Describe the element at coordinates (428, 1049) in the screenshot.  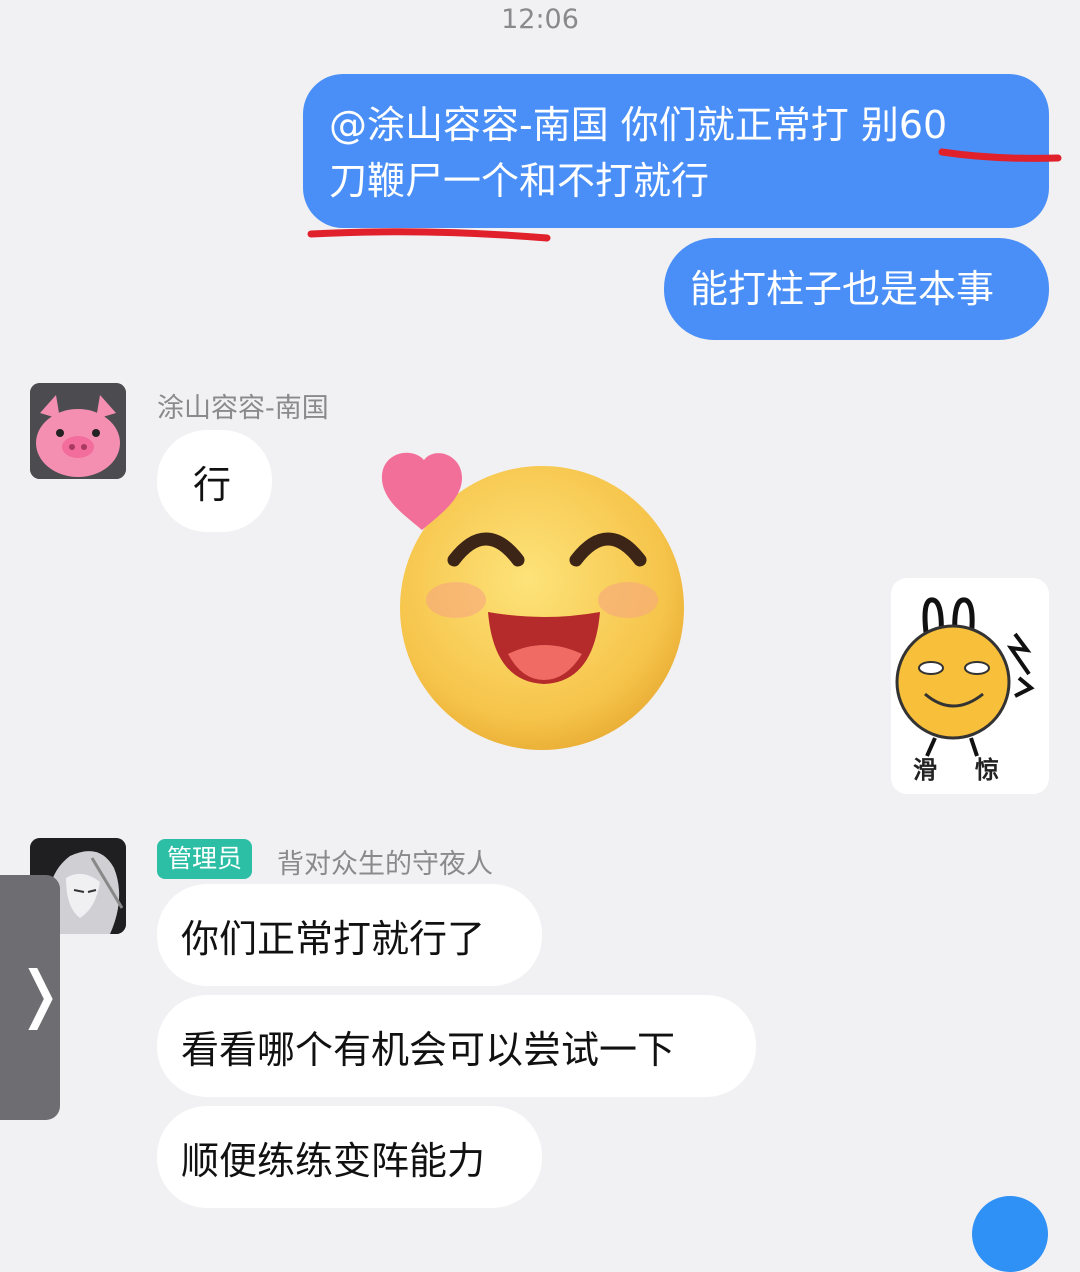
I see `message-text: 看看哪个有机会可以尝试一下` at that location.